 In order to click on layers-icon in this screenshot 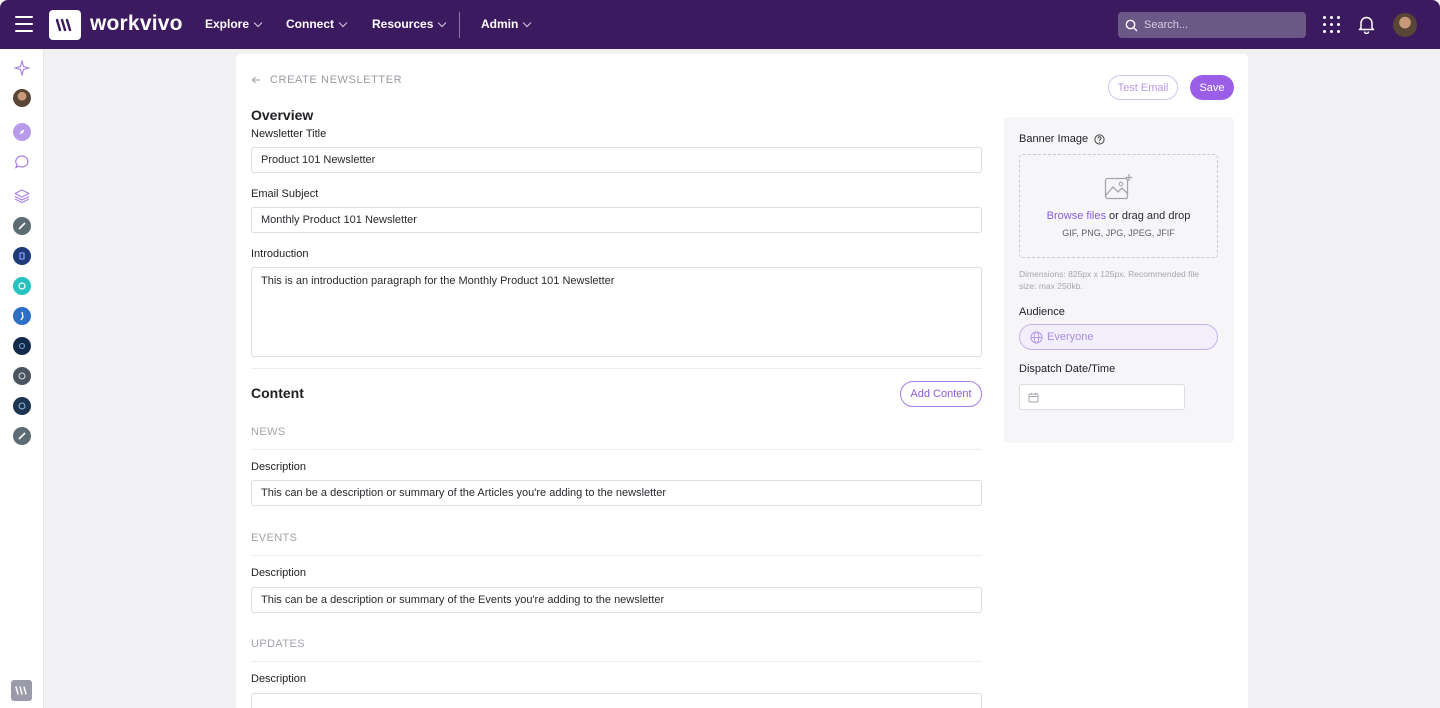, I will do `click(22, 196)`.